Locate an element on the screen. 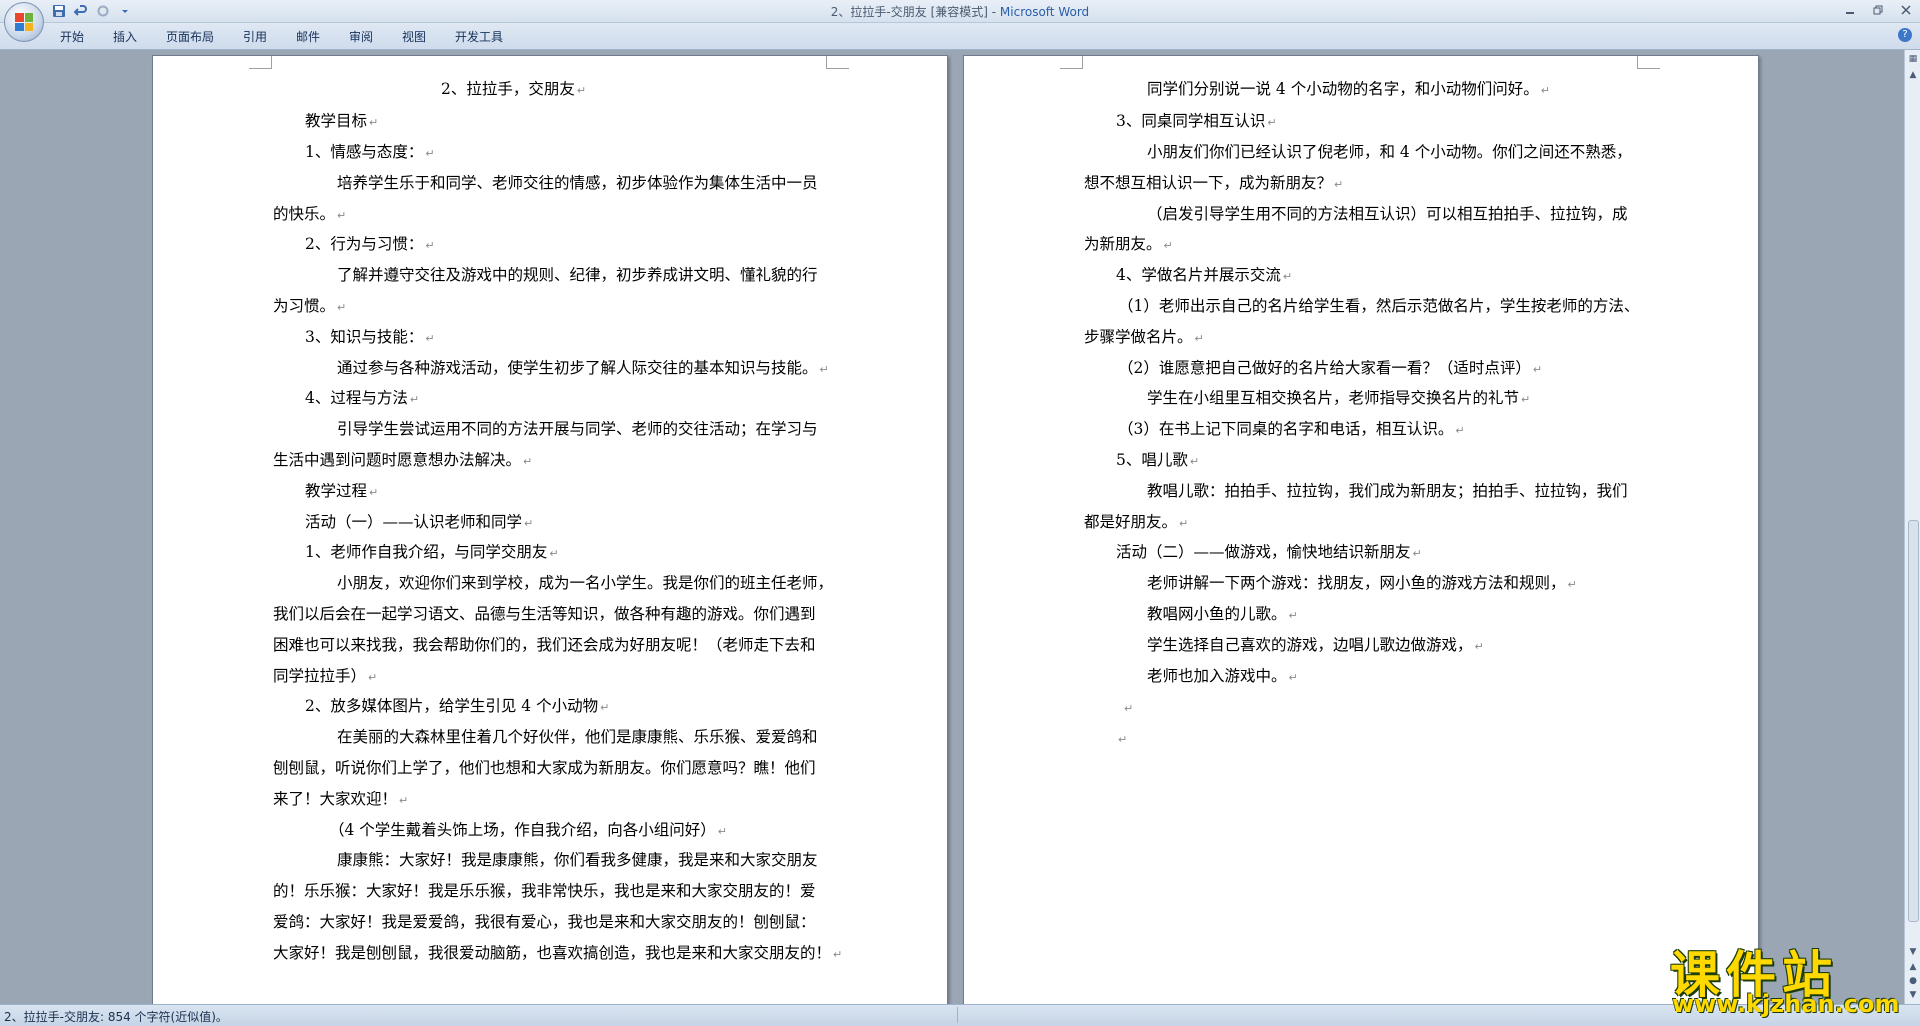 The image size is (1920, 1026). doc-line-row: 3、同桌同学相互认识 ↵ is located at coordinates (1196, 122).